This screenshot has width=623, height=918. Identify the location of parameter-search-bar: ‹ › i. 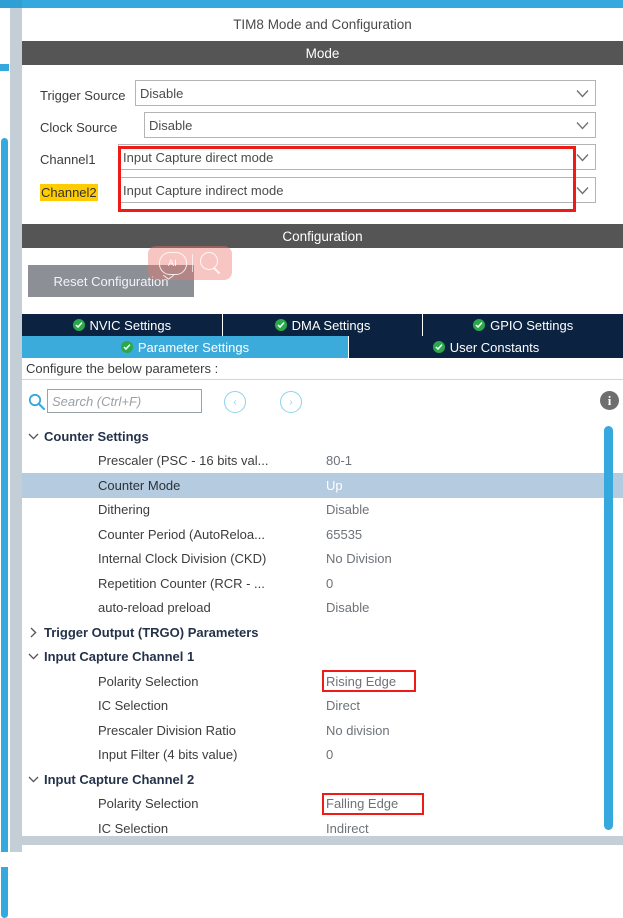
(322, 402).